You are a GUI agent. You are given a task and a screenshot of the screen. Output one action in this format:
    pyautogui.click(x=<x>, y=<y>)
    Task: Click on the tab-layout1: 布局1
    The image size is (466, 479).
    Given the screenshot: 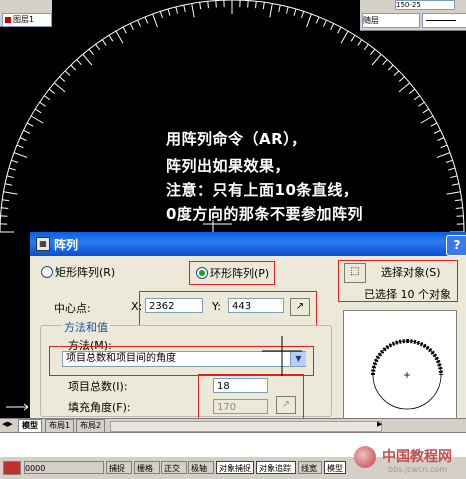 What is the action you would take?
    pyautogui.click(x=59, y=426)
    